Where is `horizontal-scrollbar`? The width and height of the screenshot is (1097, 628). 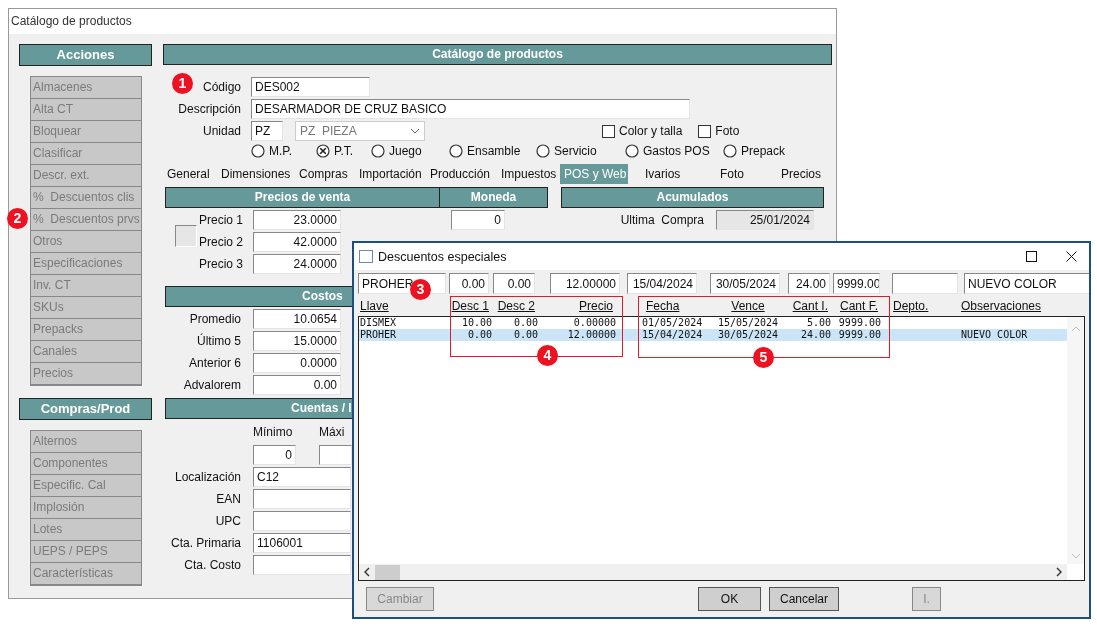
horizontal-scrollbar is located at coordinates (713, 572).